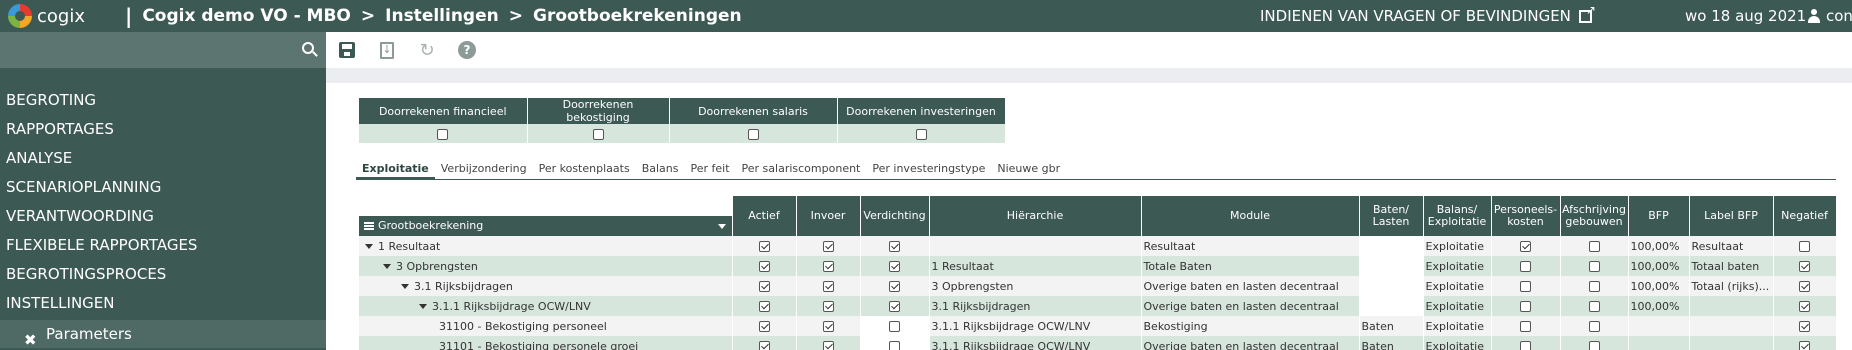  Describe the element at coordinates (584, 168) in the screenshot. I see `tab-per-kostenplaats: Per kostenplaats` at that location.